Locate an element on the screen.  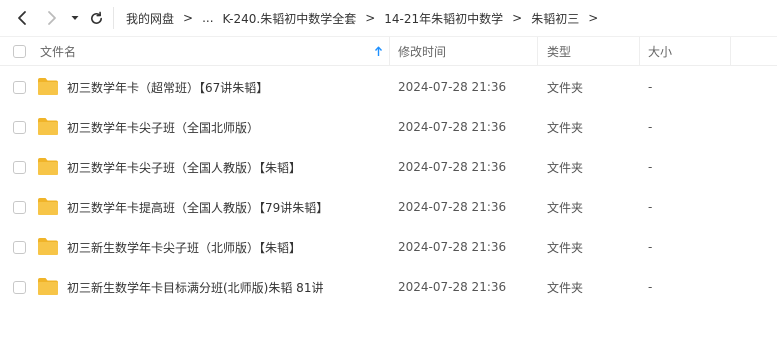
forward-button is located at coordinates (52, 18).